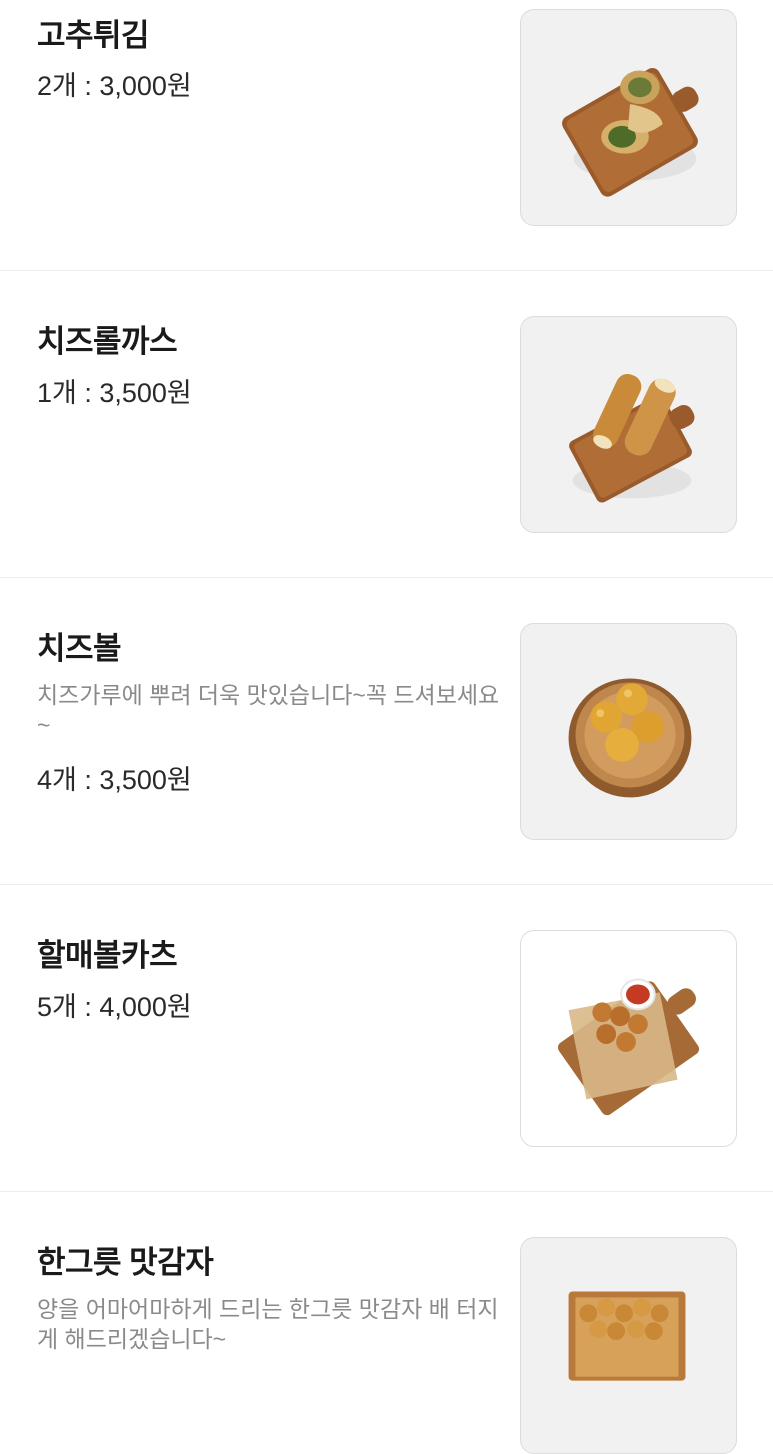 This screenshot has width=773, height=1454. Describe the element at coordinates (268, 710) in the screenshot. I see `menu-item-description: 치즈가루에 뿌려 더욱 맛있습니다~꼭 드셔보세요~` at that location.